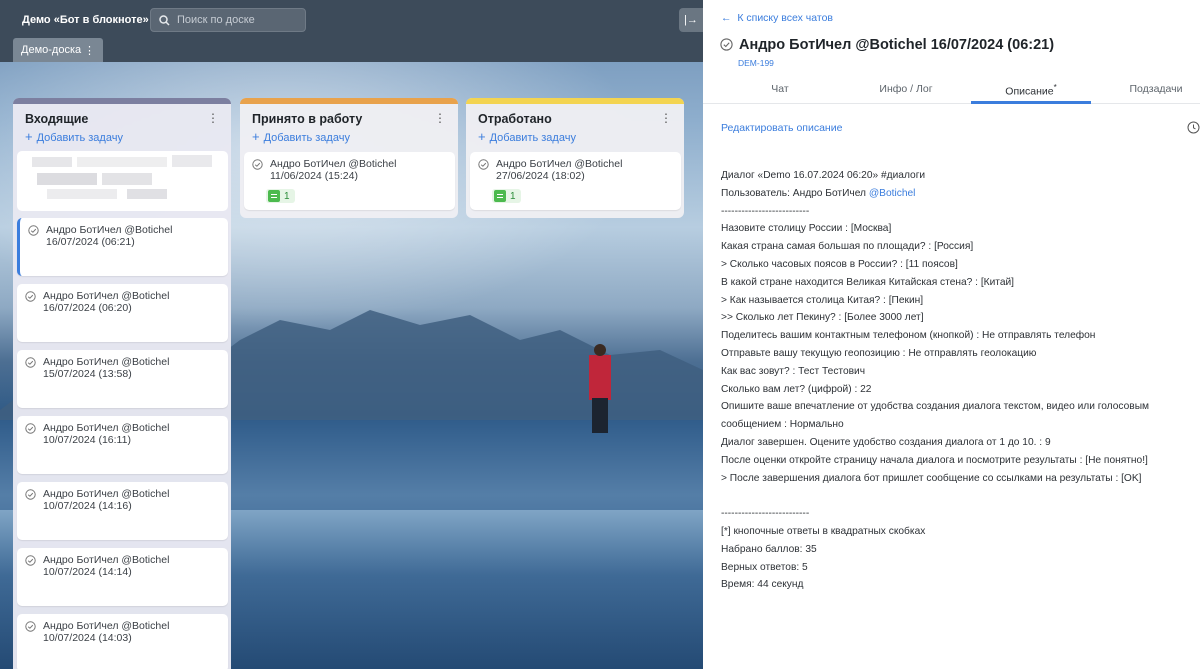 This screenshot has width=1200, height=669. I want to click on detail-tabs: Чат Инфо / Лог Описание* Подзадачи, so click(951, 90).